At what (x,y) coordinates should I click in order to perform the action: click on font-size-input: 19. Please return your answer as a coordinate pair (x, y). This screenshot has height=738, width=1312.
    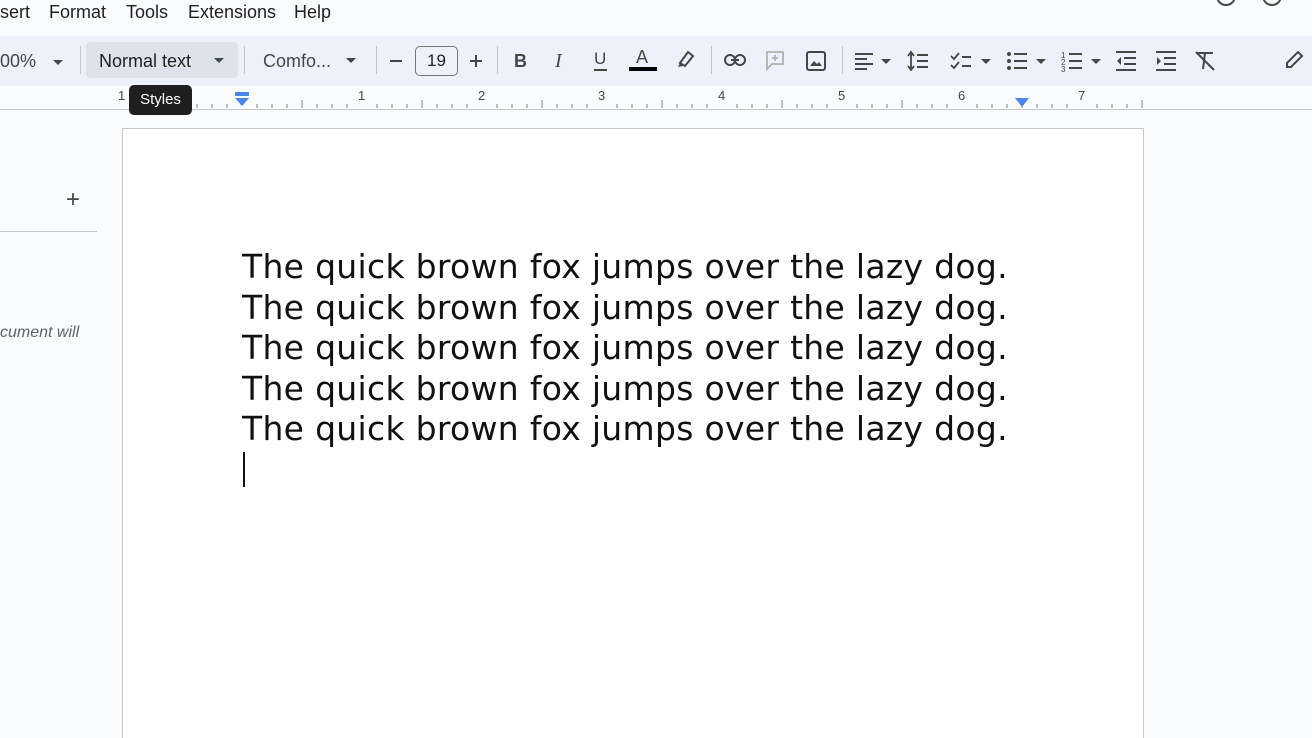
    Looking at the image, I should click on (436, 61).